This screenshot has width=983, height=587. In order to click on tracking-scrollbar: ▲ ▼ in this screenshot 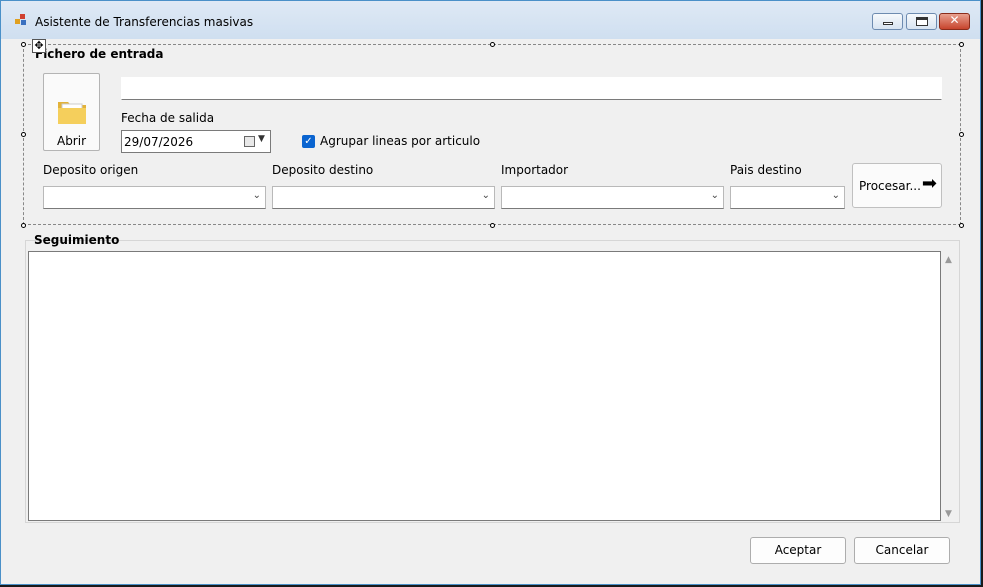, I will do `click(950, 386)`.